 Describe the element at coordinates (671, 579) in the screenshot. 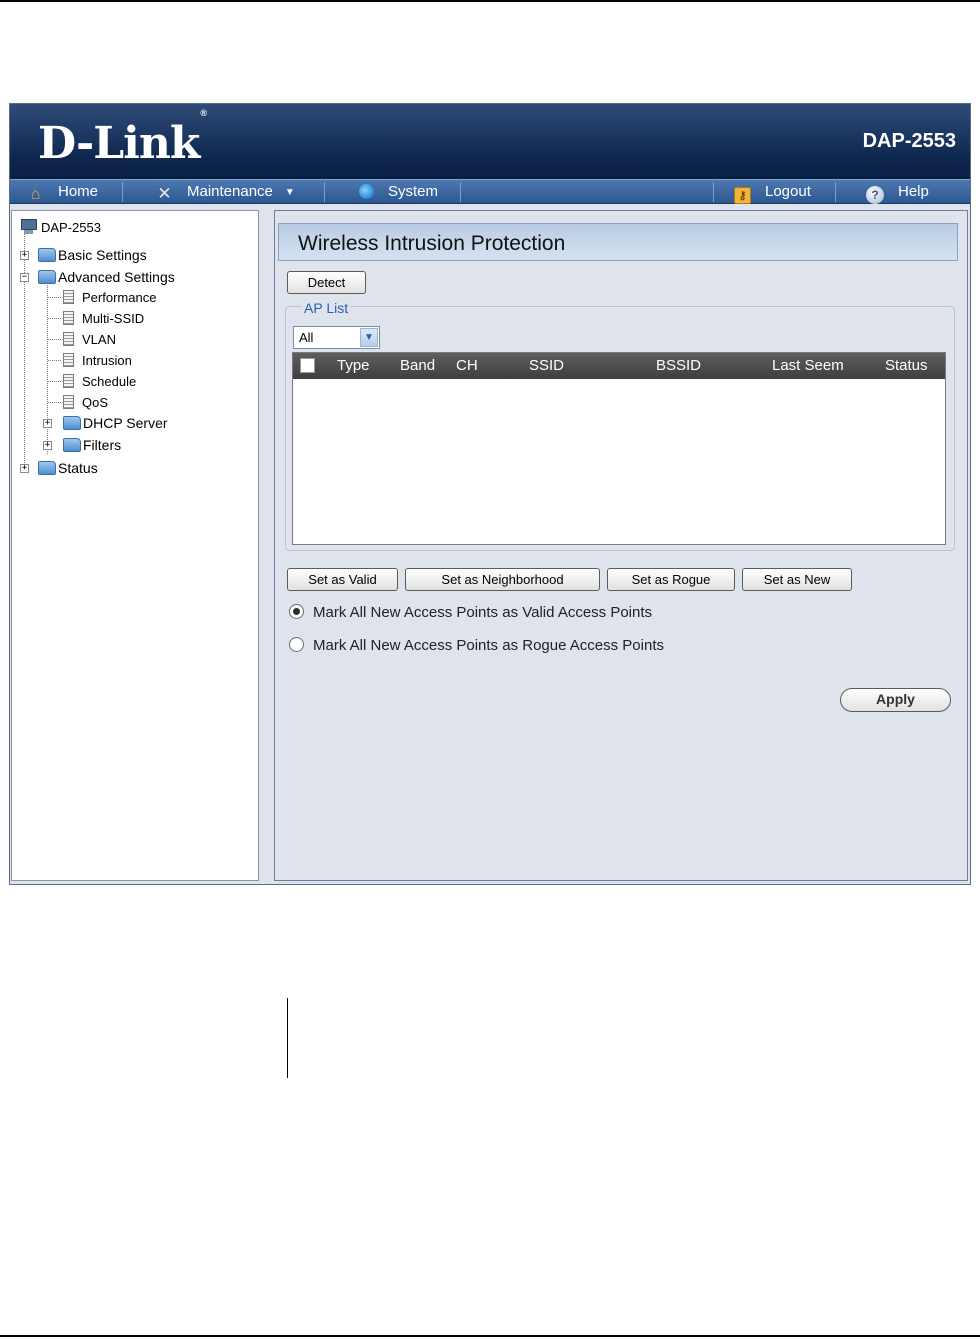

I see `set-as-rogue-button: Set as Rogue` at that location.